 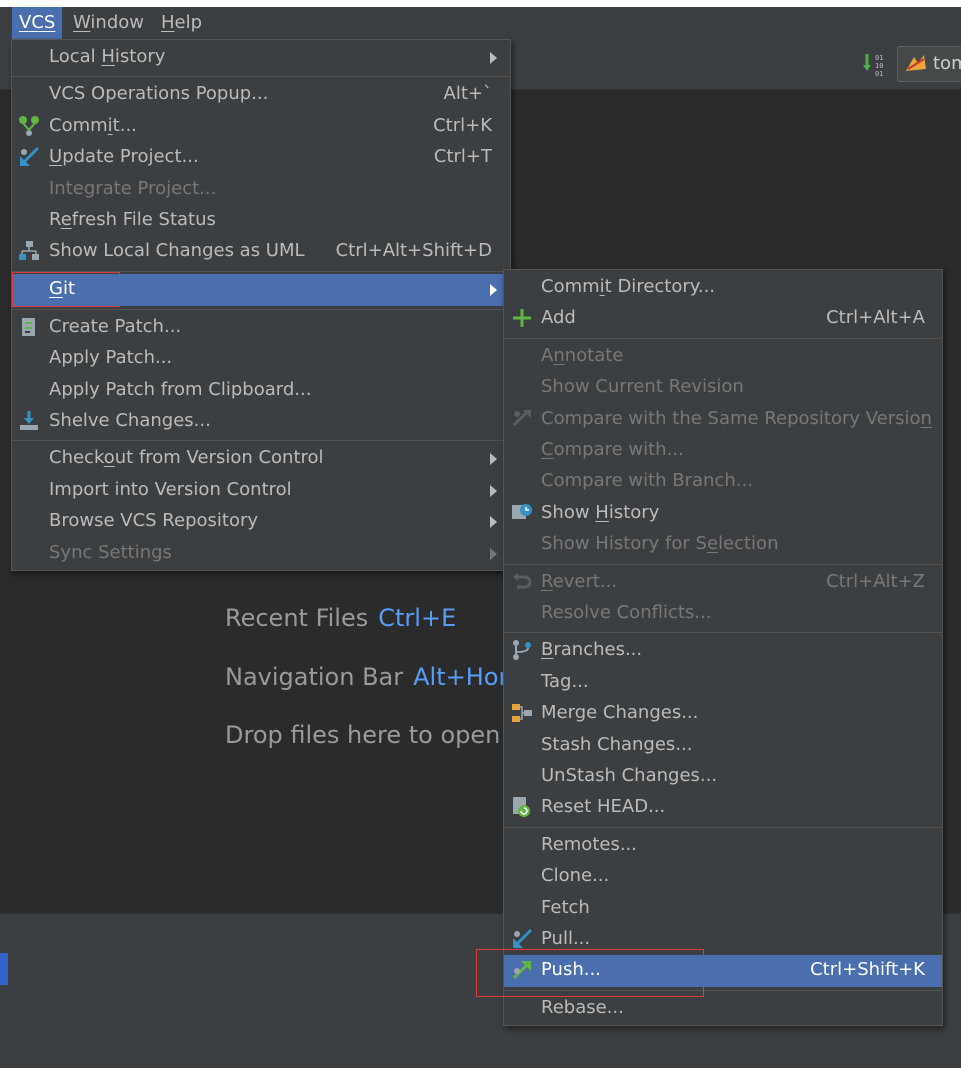 I want to click on menu-item-shortcut: Ctrl+T, so click(x=462, y=157).